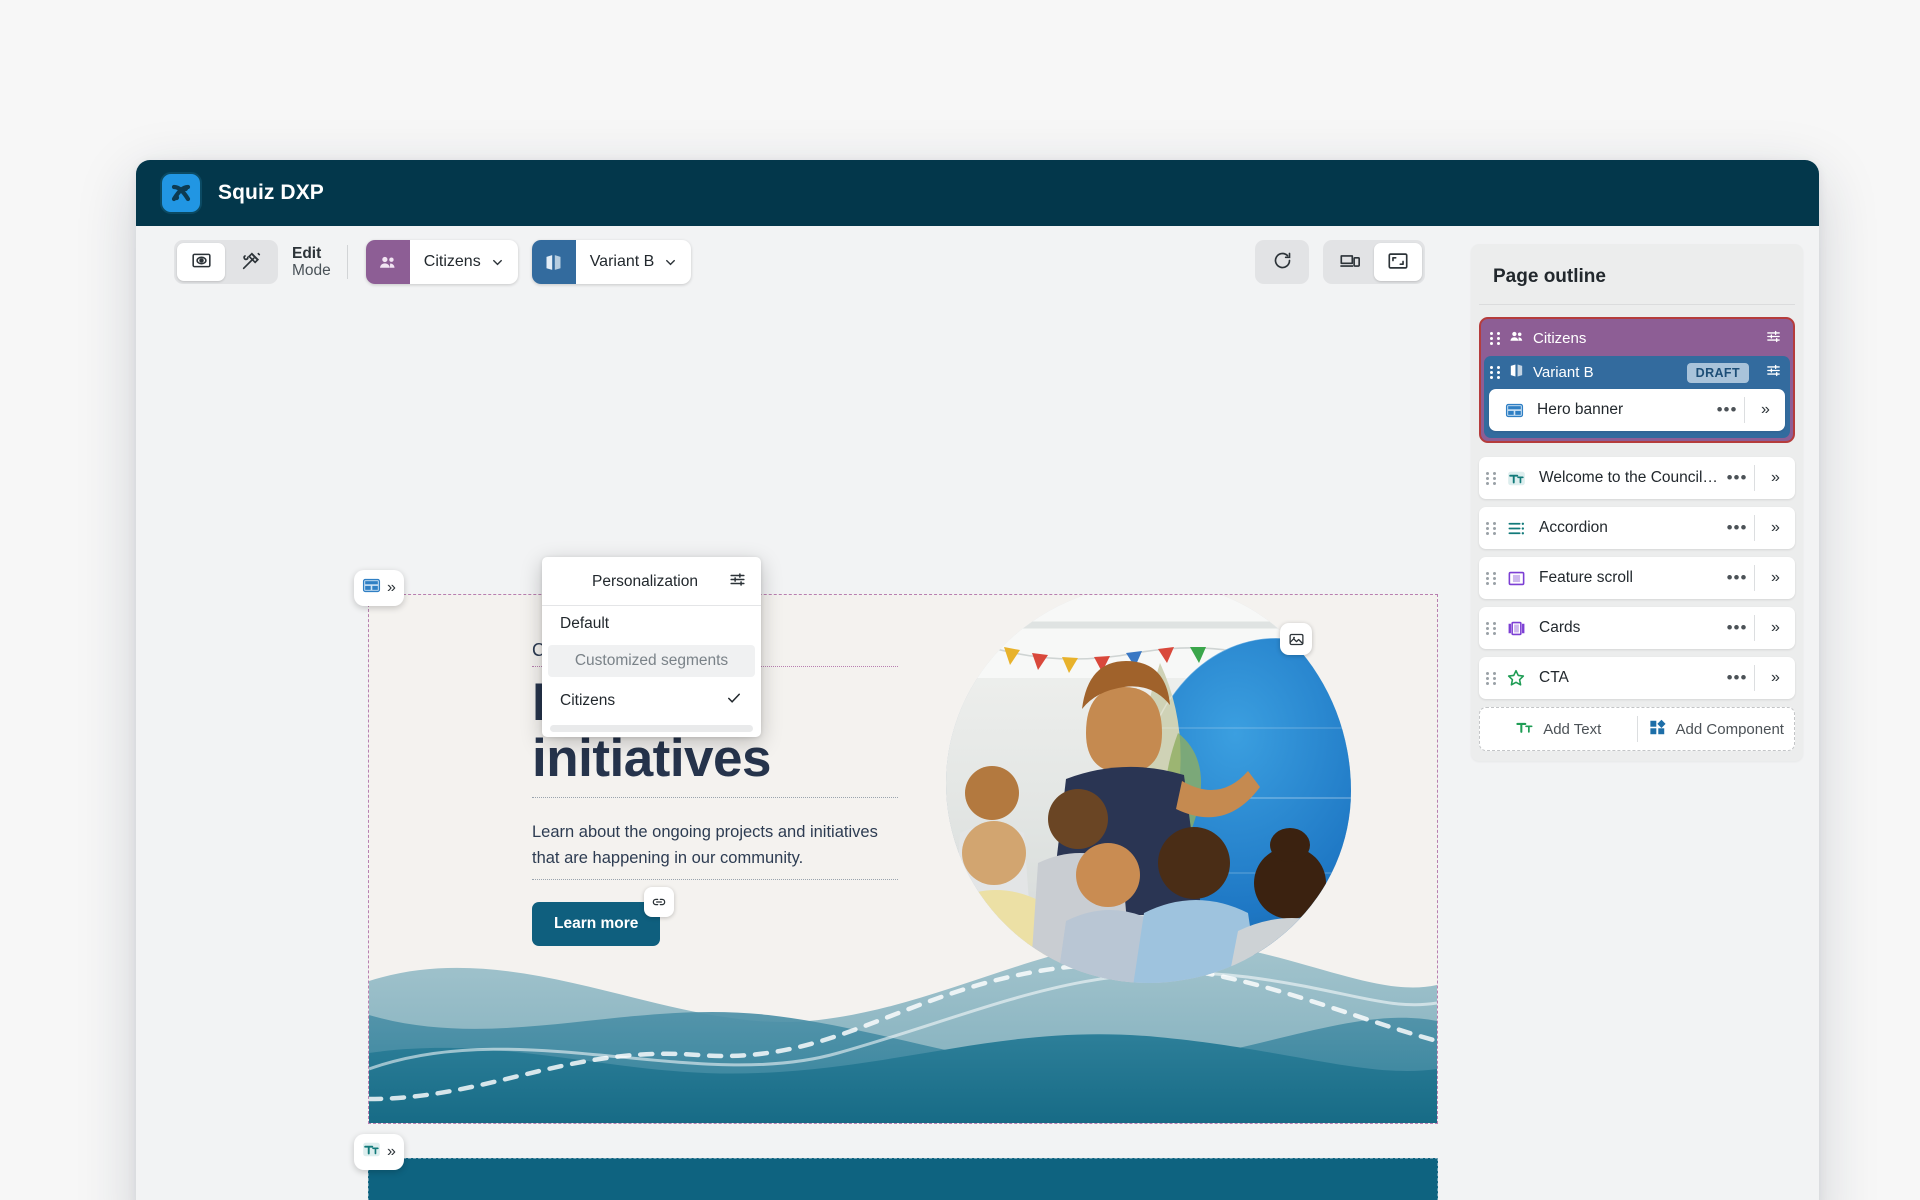 Image resolution: width=1920 pixels, height=1200 pixels. What do you see at coordinates (371, 588) in the screenshot?
I see `hero-banner-layout-icon` at bounding box center [371, 588].